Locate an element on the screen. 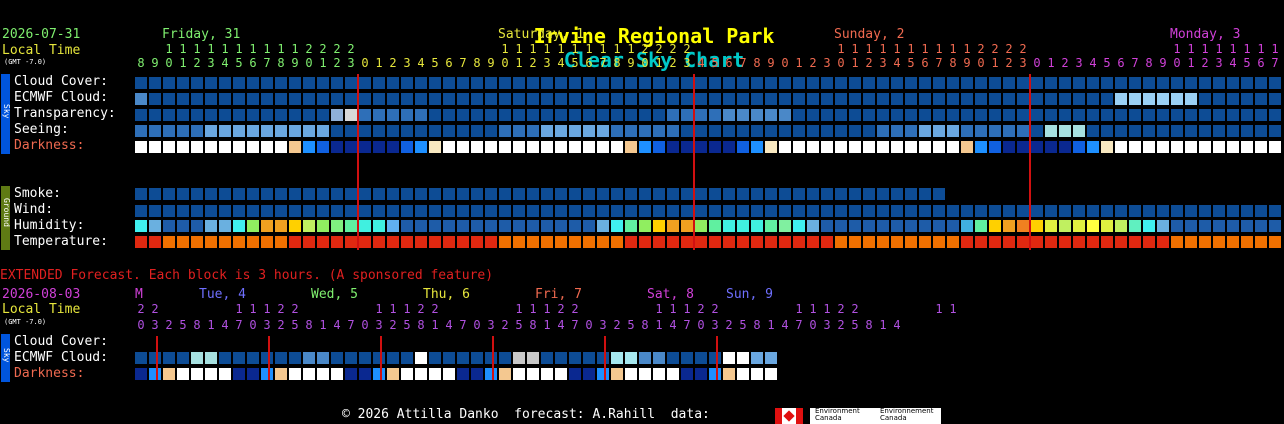  hour-ones-digit: 7 is located at coordinates (463, 63).